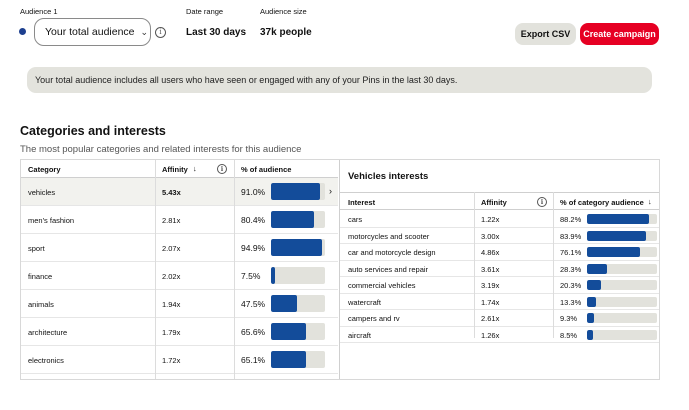 The width and height of the screenshot is (689, 410). I want to click on interest-row: commercial vehicles 3.19x 20.3%, so click(499, 285).